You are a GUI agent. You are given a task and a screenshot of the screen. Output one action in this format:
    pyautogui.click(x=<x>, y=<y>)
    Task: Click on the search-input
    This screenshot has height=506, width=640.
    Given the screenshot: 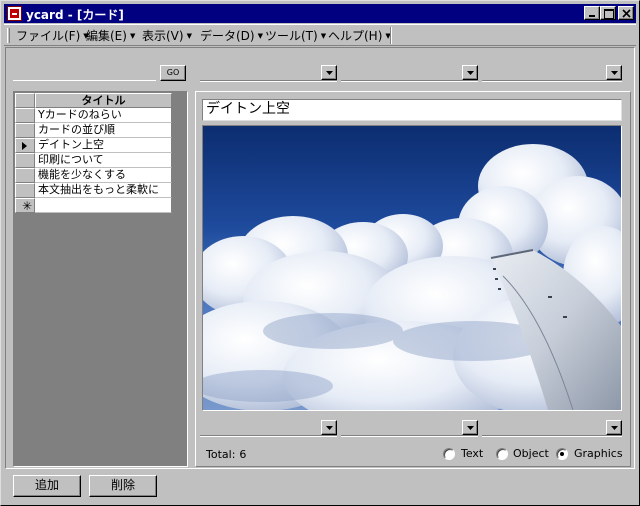 What is the action you would take?
    pyautogui.click(x=84, y=73)
    